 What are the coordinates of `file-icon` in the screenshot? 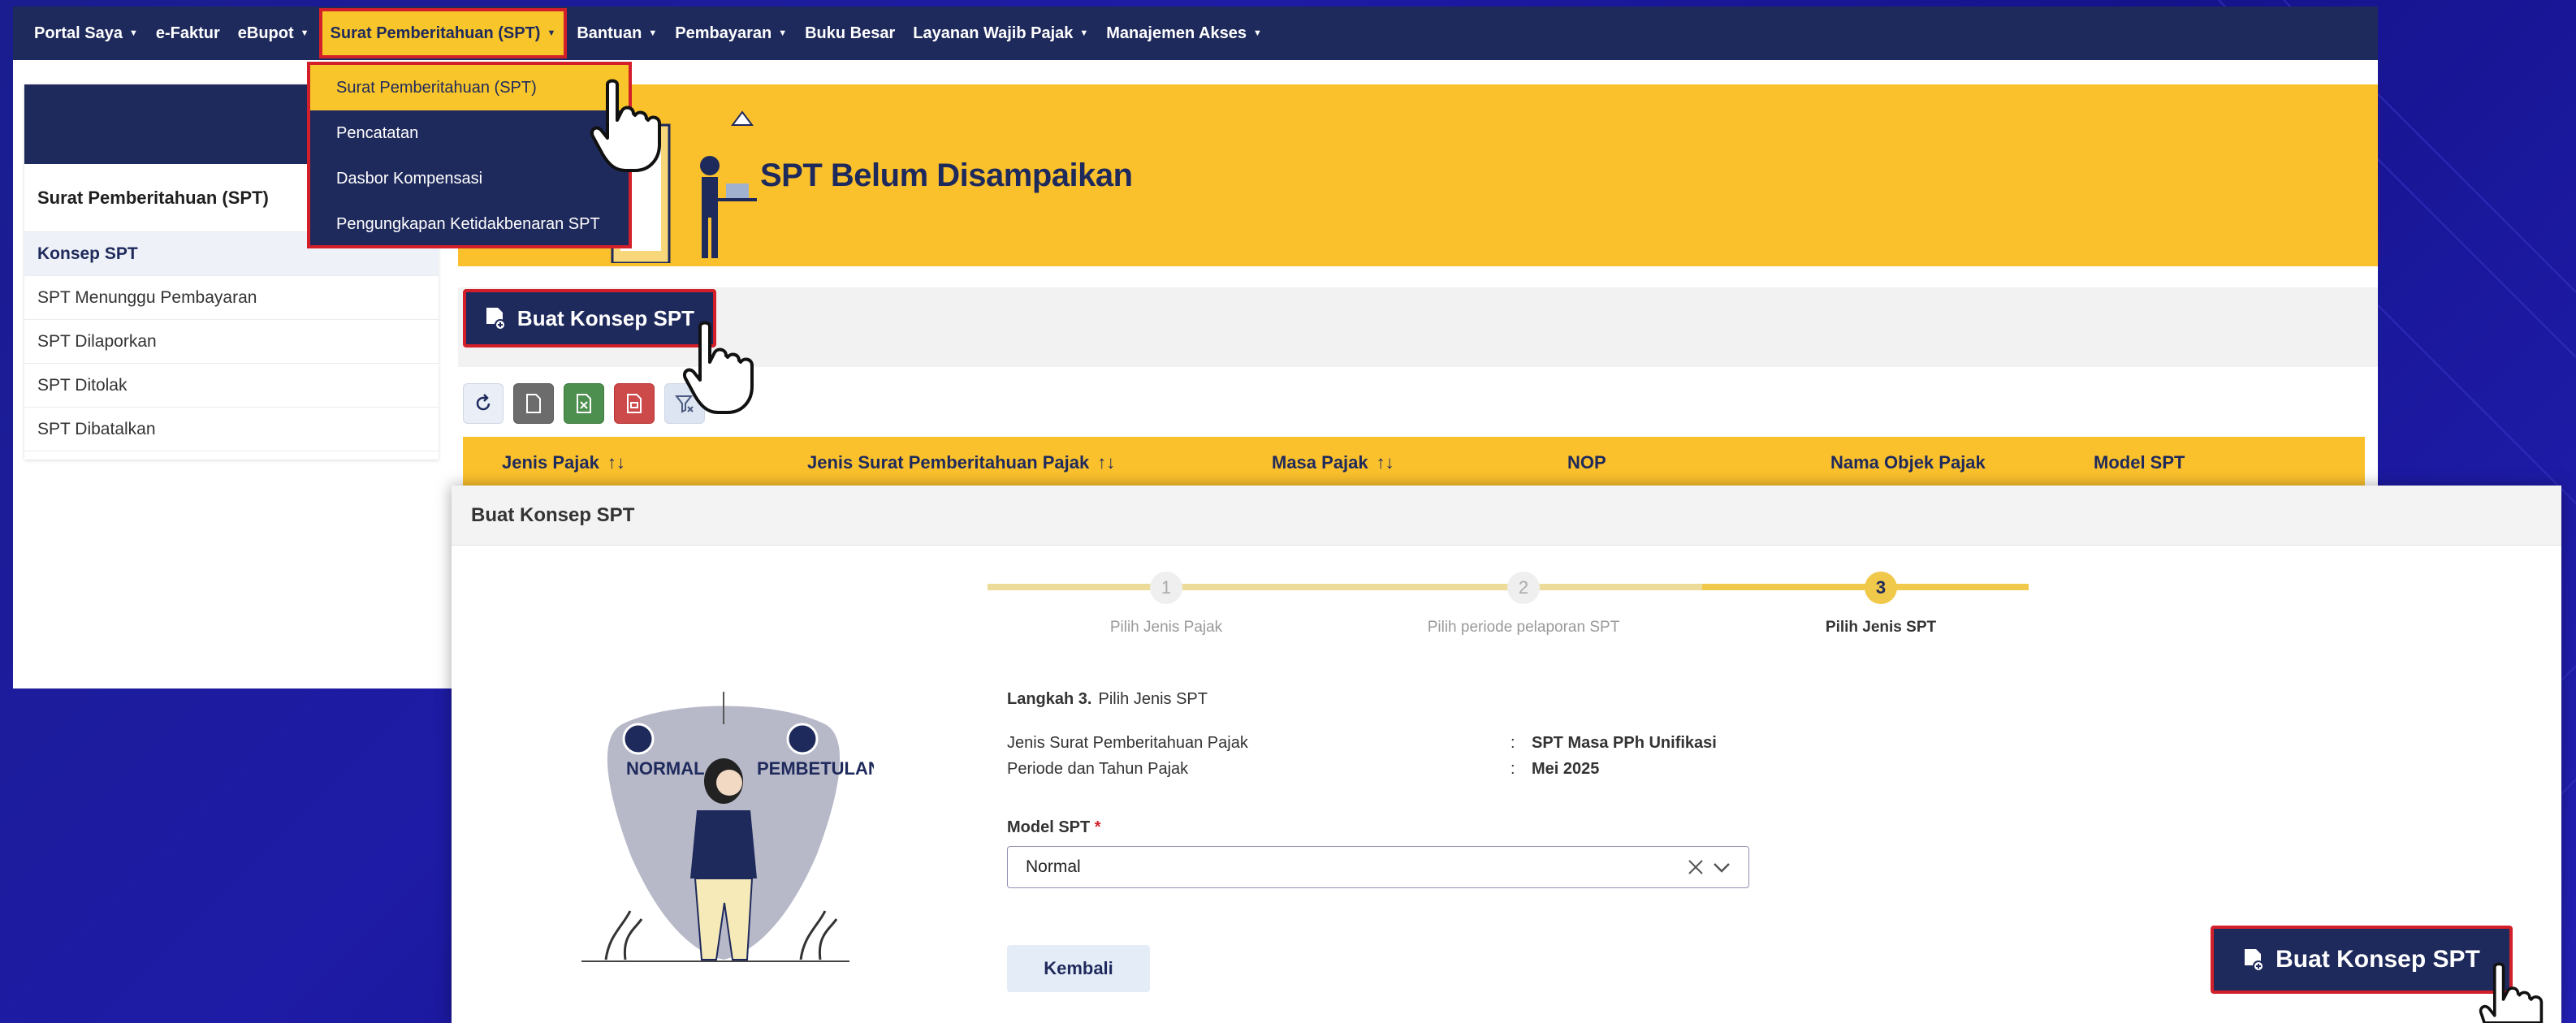 It's located at (534, 403).